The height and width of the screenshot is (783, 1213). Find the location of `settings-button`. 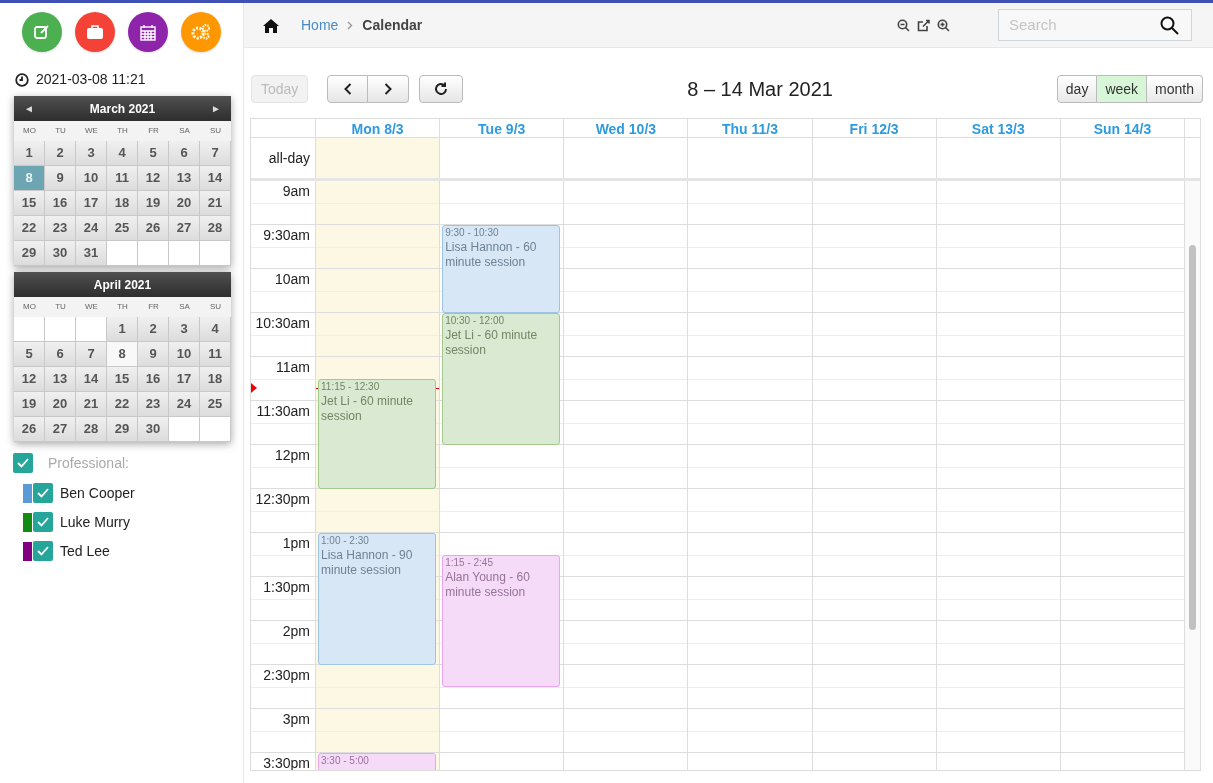

settings-button is located at coordinates (201, 32).